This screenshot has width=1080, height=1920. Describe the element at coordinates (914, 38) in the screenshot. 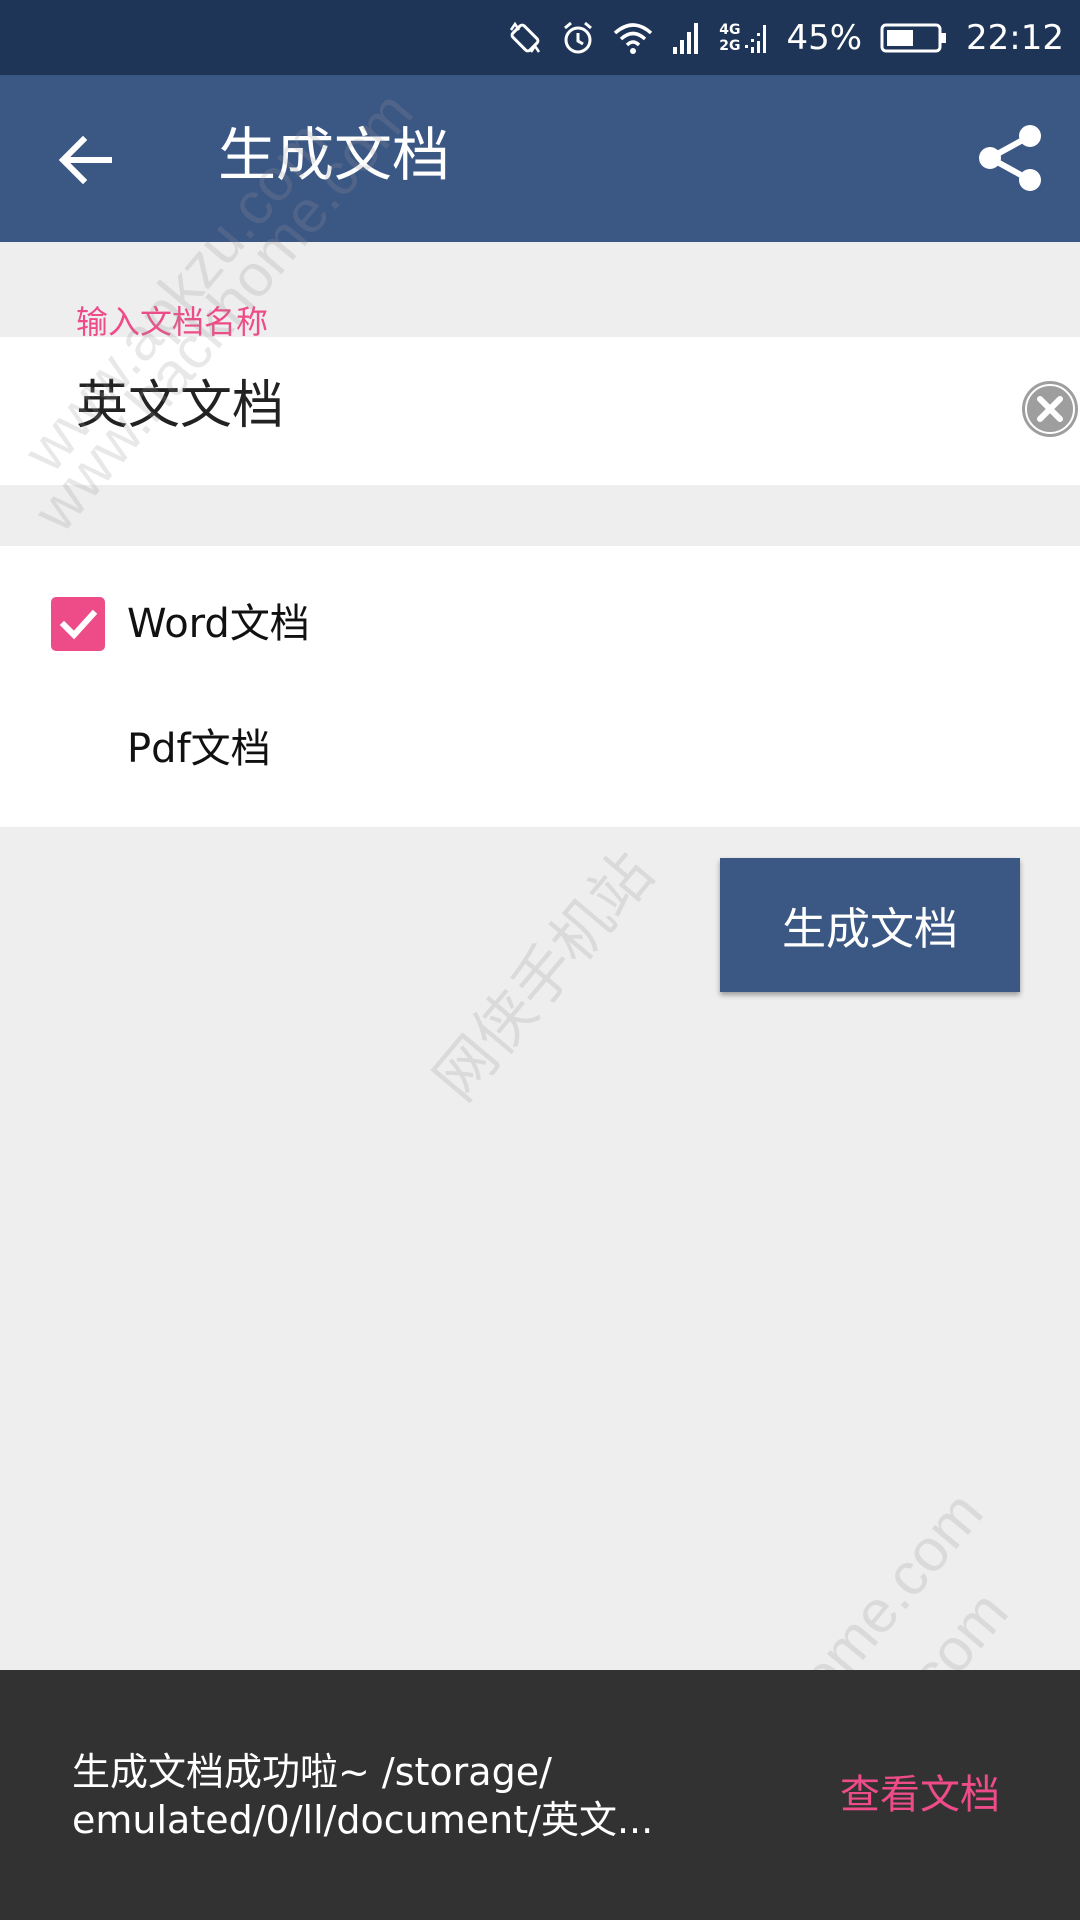

I see `battery-icon` at that location.